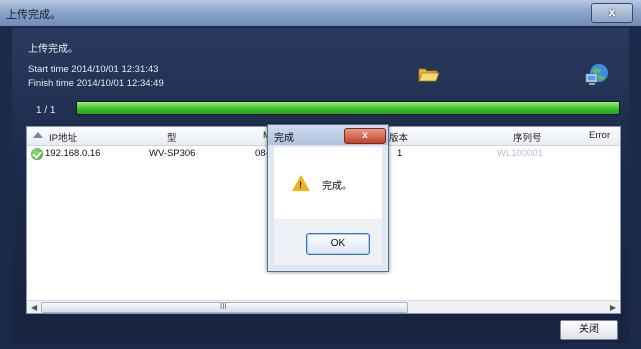 The height and width of the screenshot is (349, 641). I want to click on cell-model: WV-SP306, so click(172, 153).